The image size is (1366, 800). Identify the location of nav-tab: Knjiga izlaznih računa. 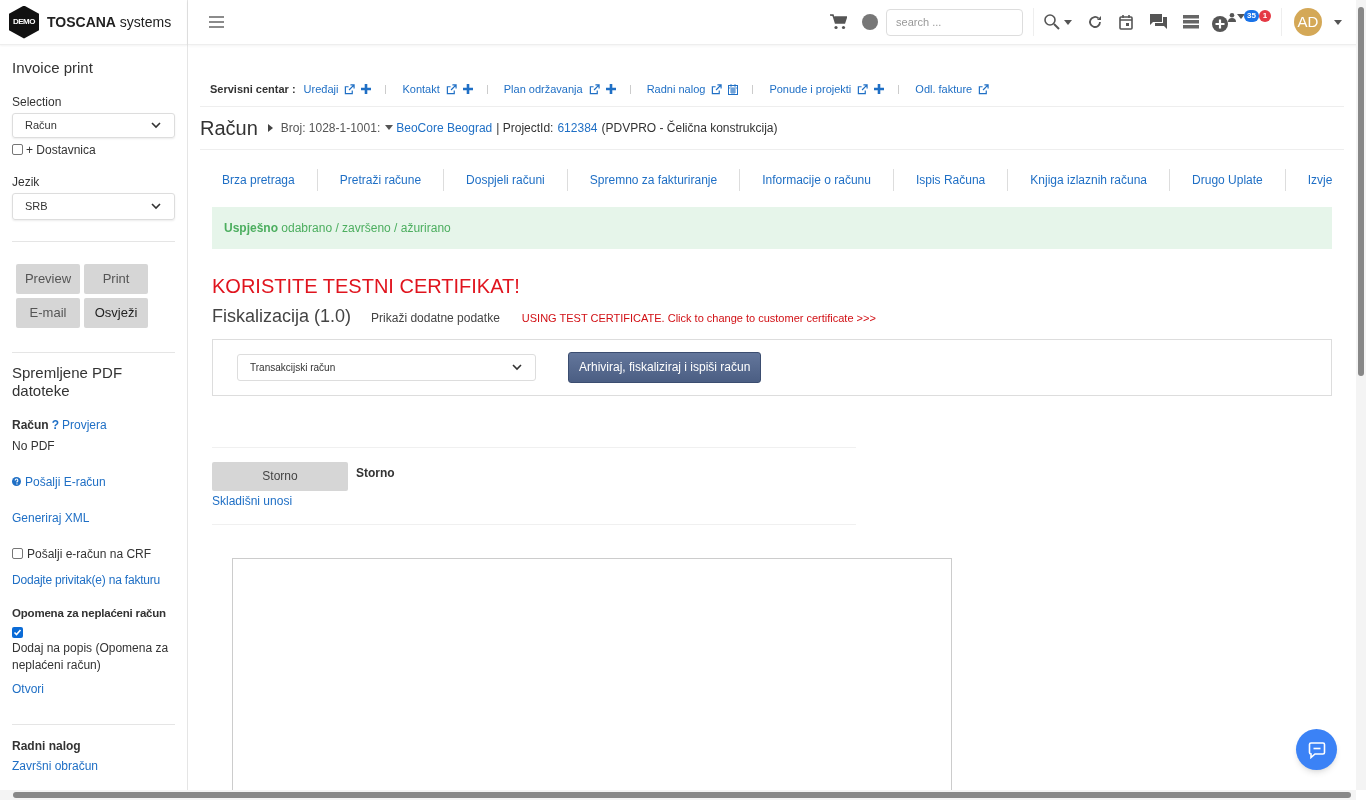
(1089, 179).